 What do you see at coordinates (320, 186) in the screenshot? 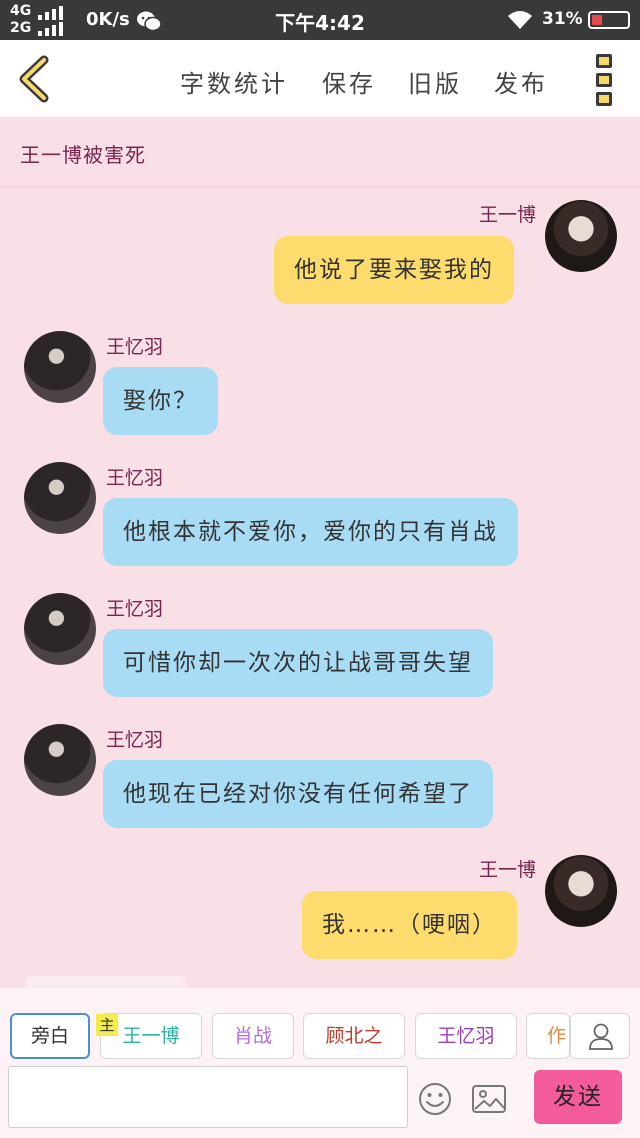
I see `title-divider` at bounding box center [320, 186].